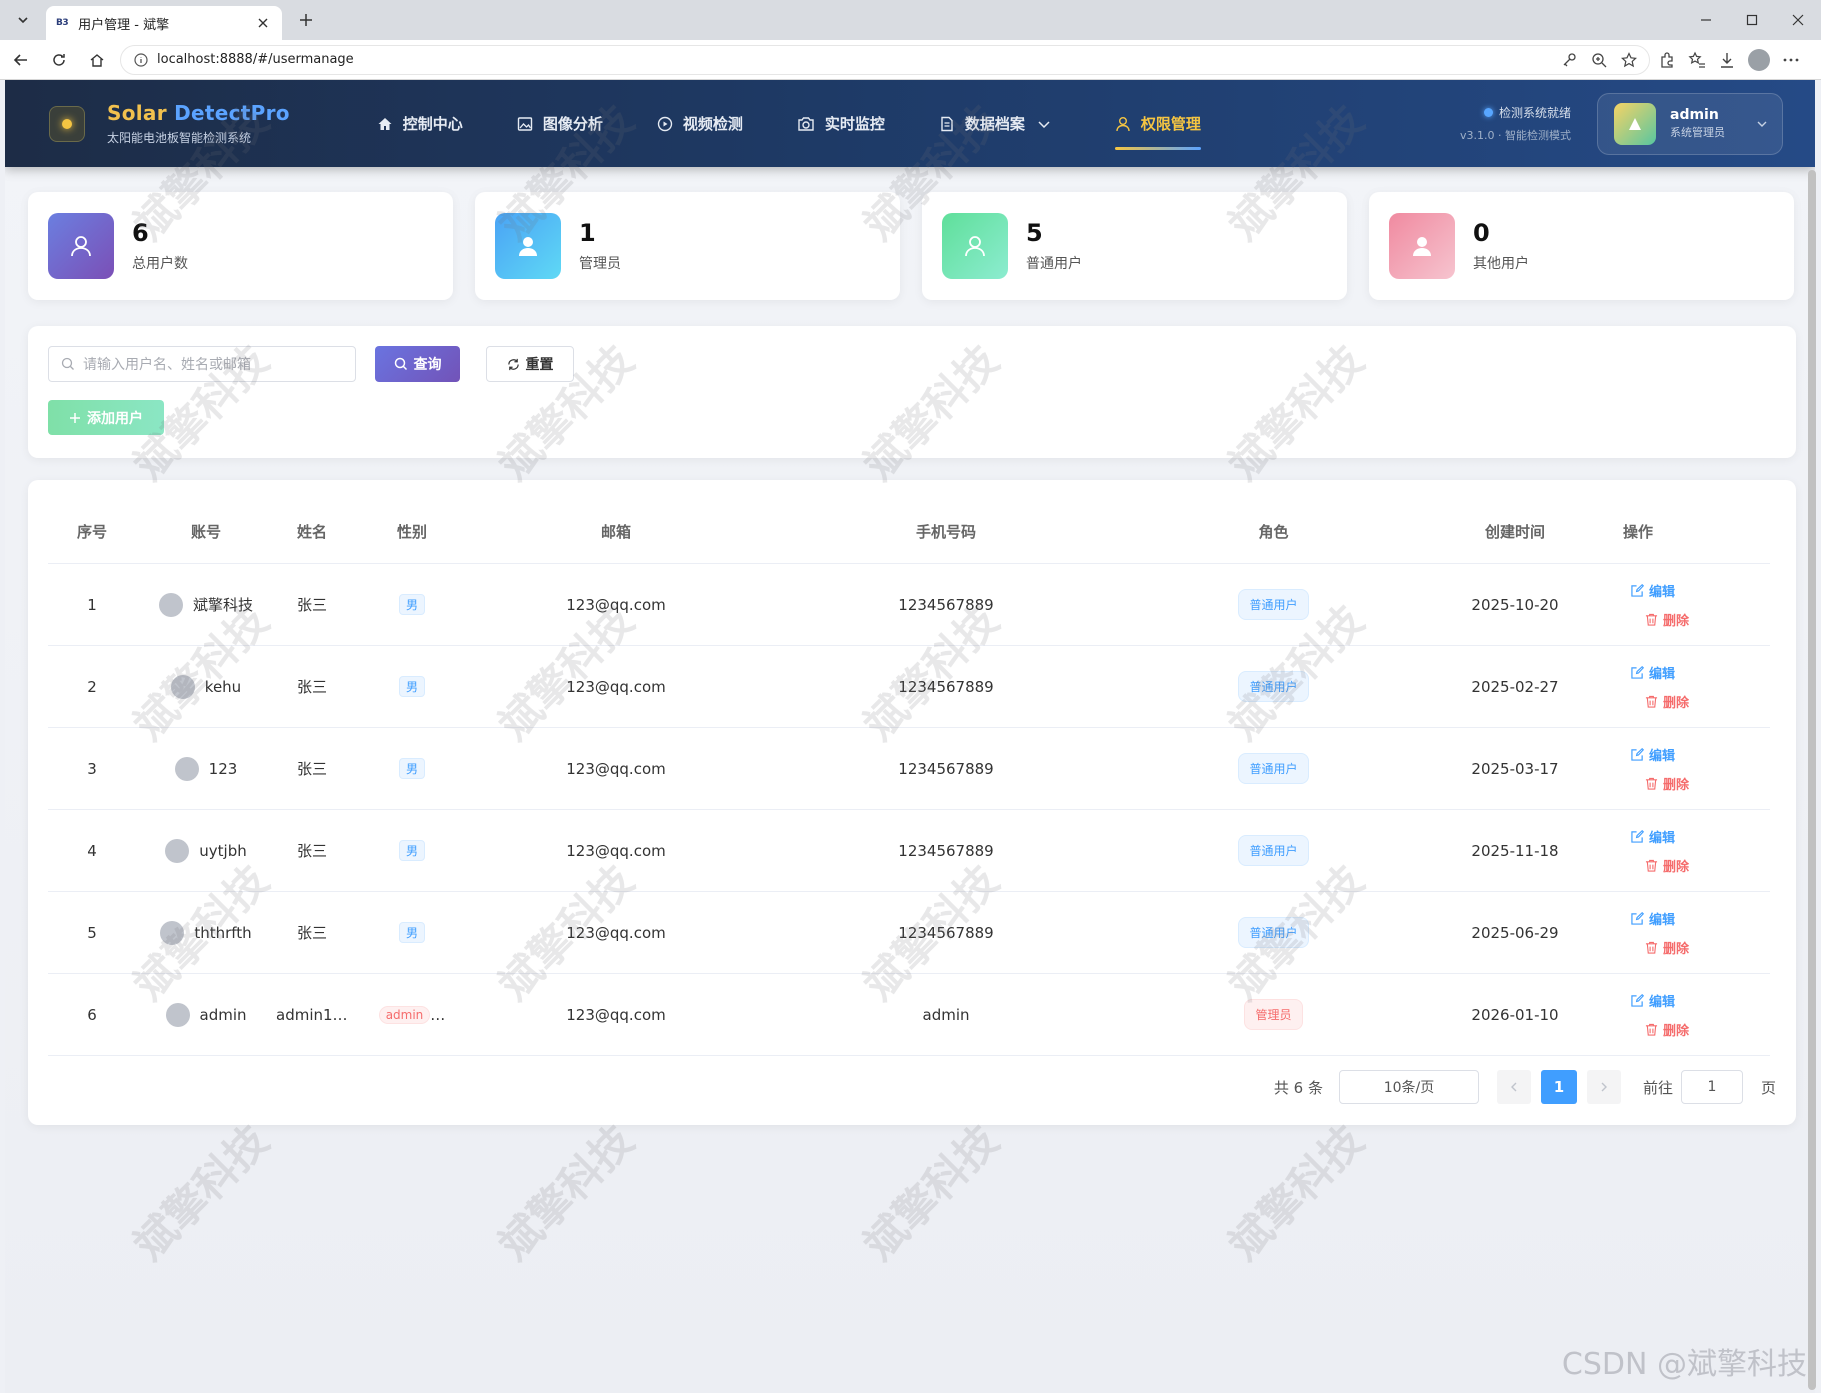 This screenshot has height=1393, width=1821. I want to click on edit-label: 编辑, so click(1662, 674).